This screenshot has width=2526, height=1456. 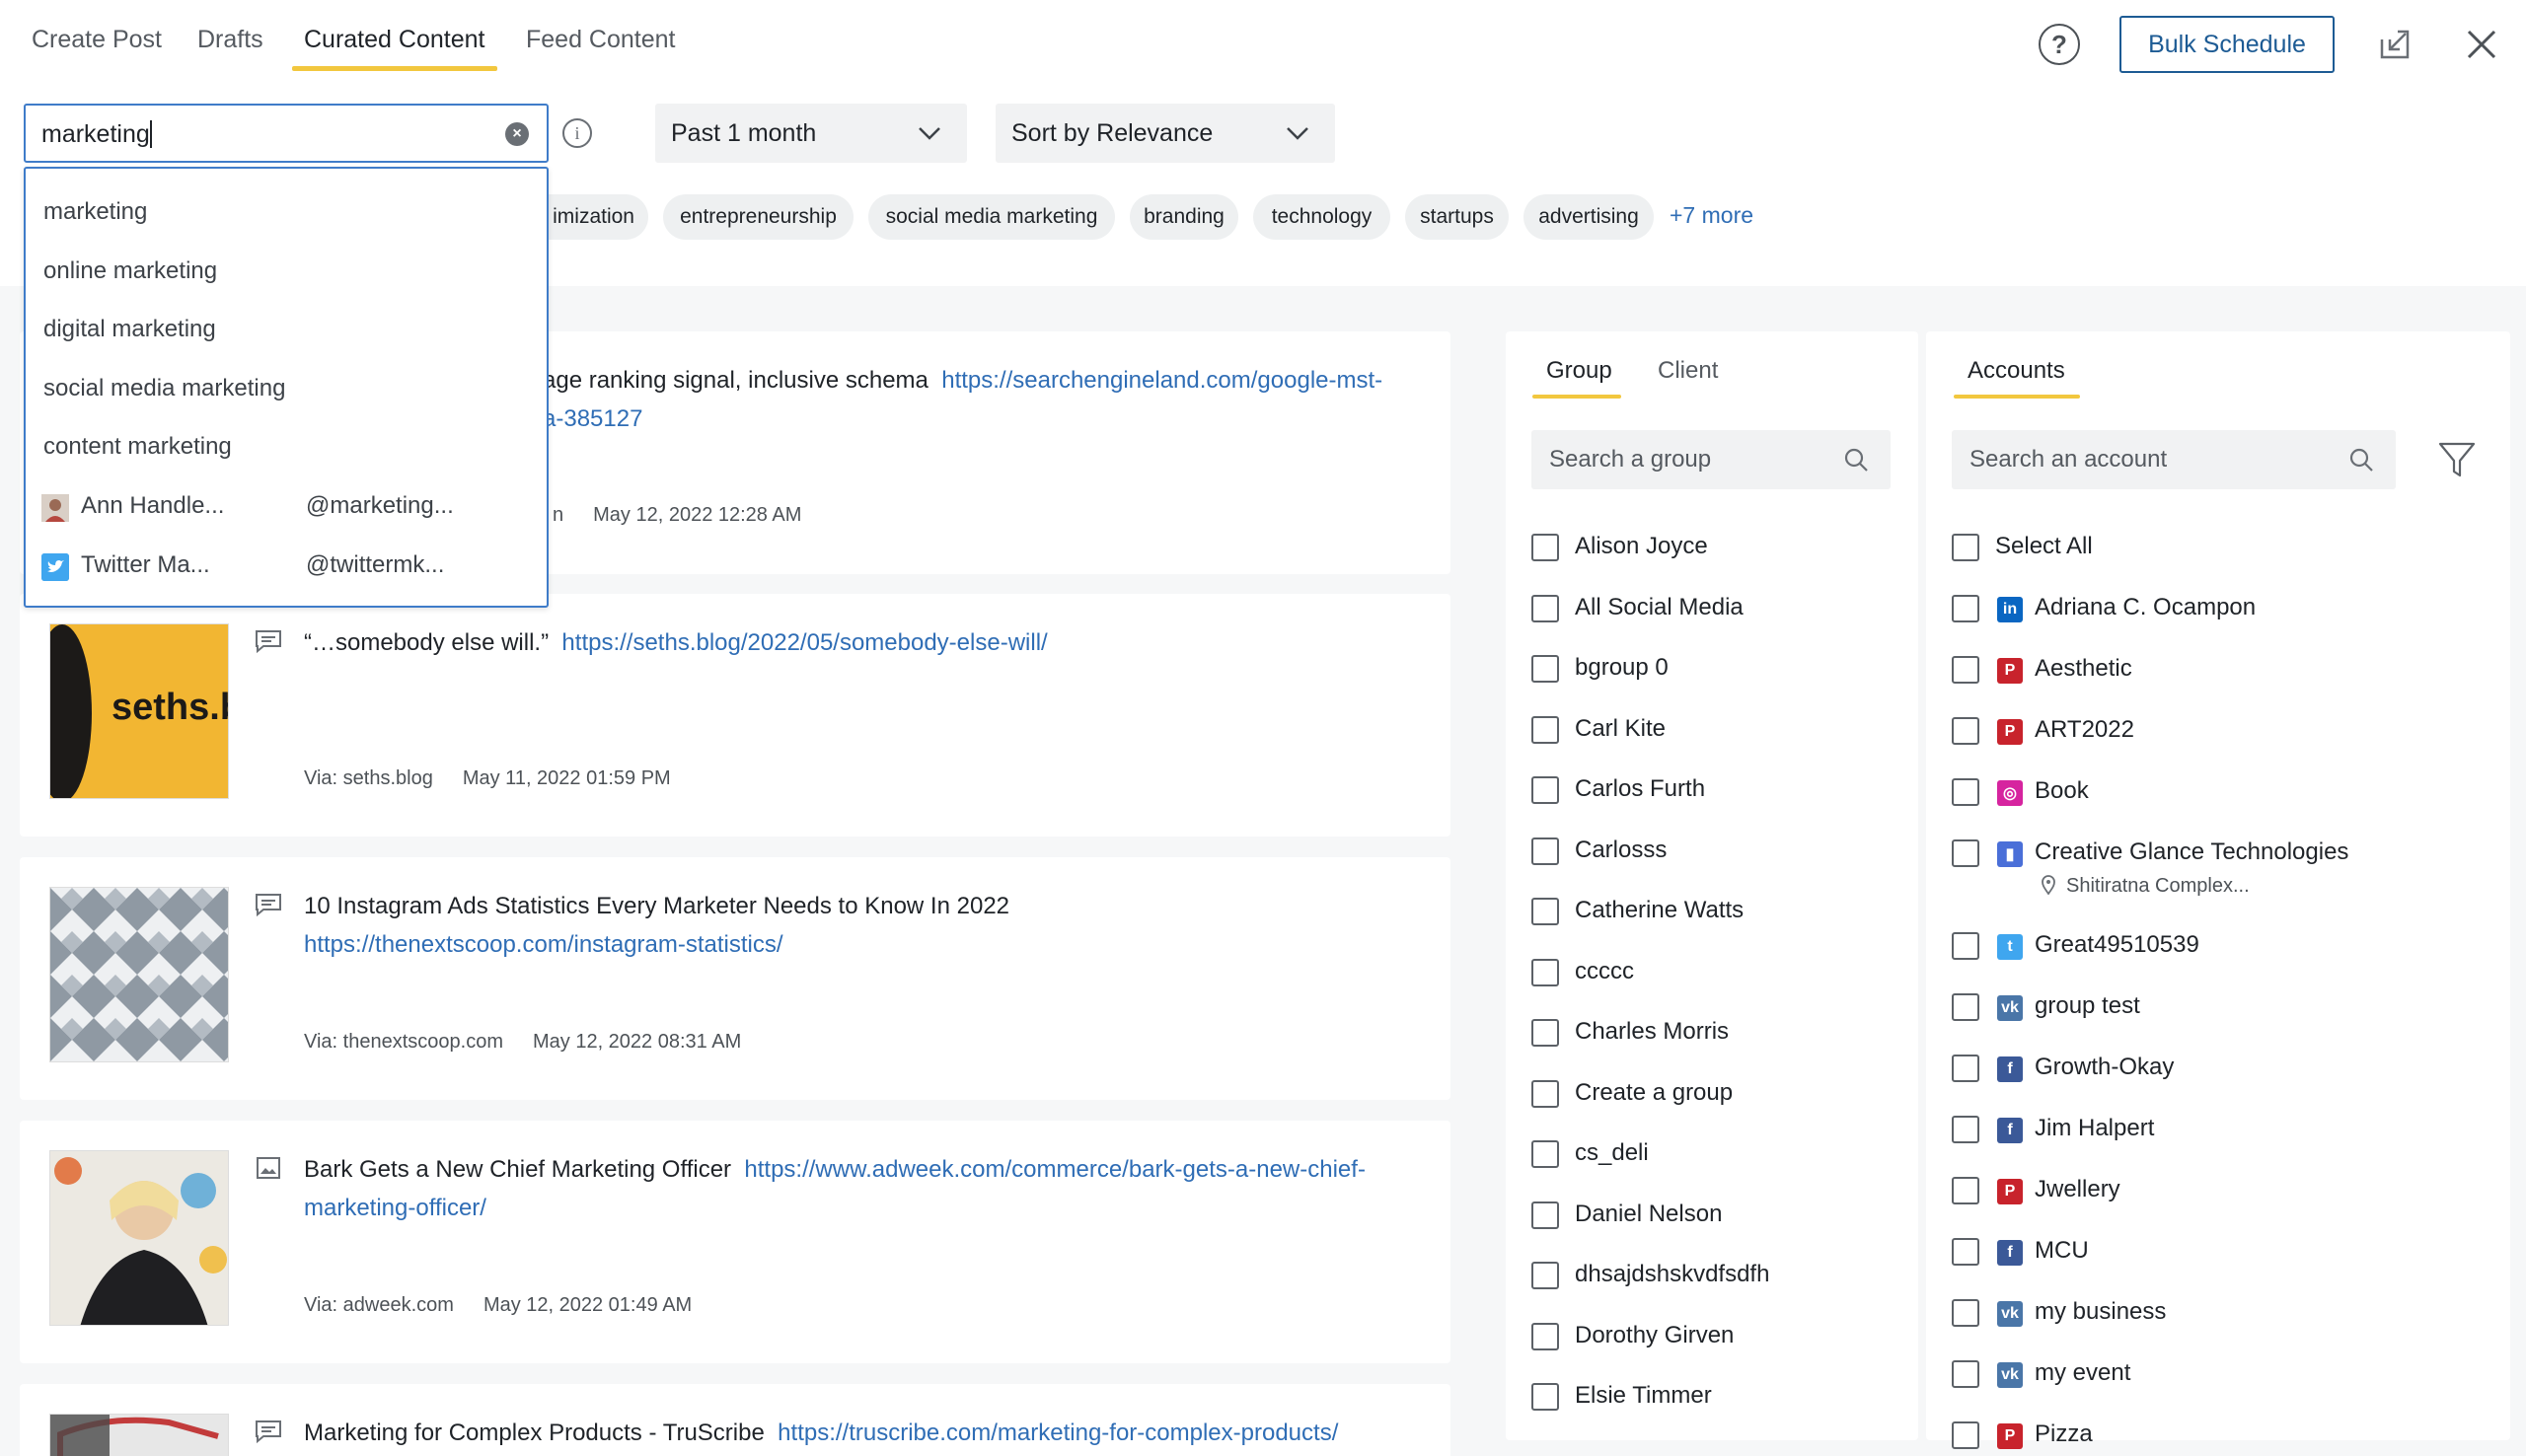 What do you see at coordinates (395, 1208) in the screenshot?
I see `card-link: marketing-officer/` at bounding box center [395, 1208].